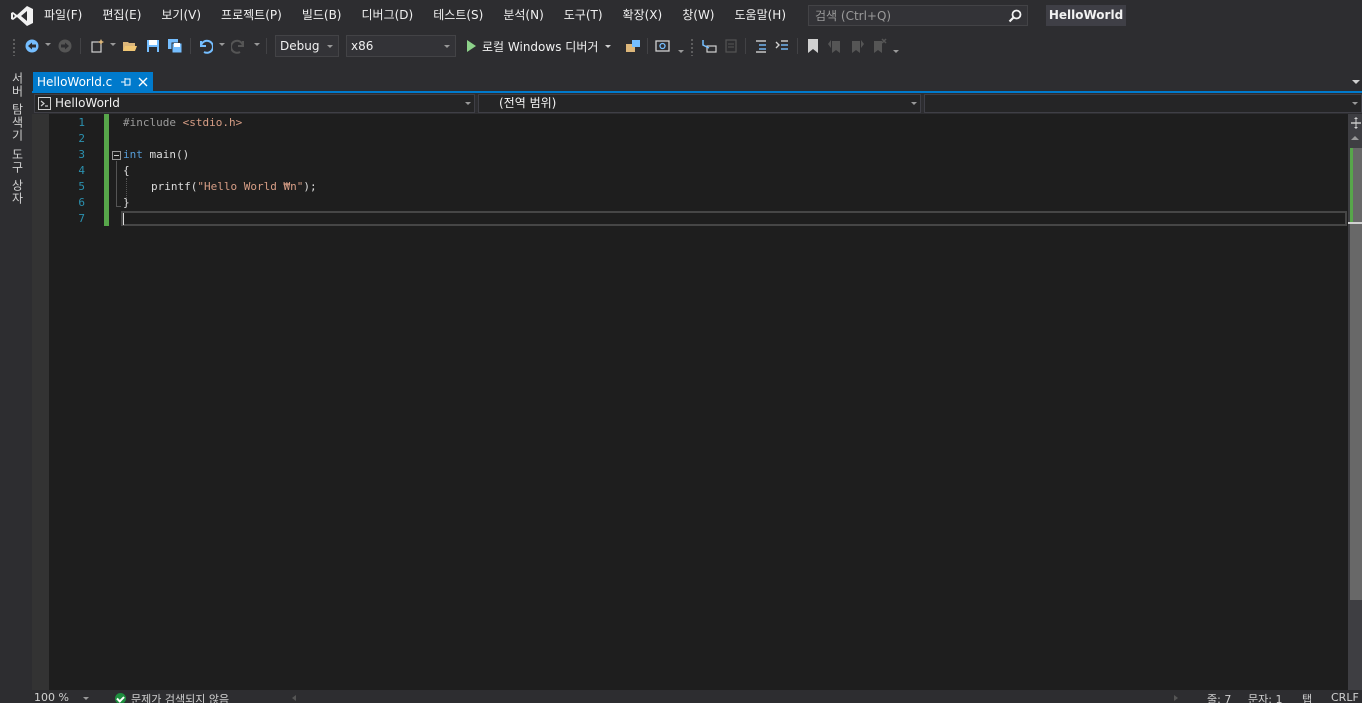 Image resolution: width=1362 pixels, height=703 pixels. I want to click on line-number: 7, so click(81, 218).